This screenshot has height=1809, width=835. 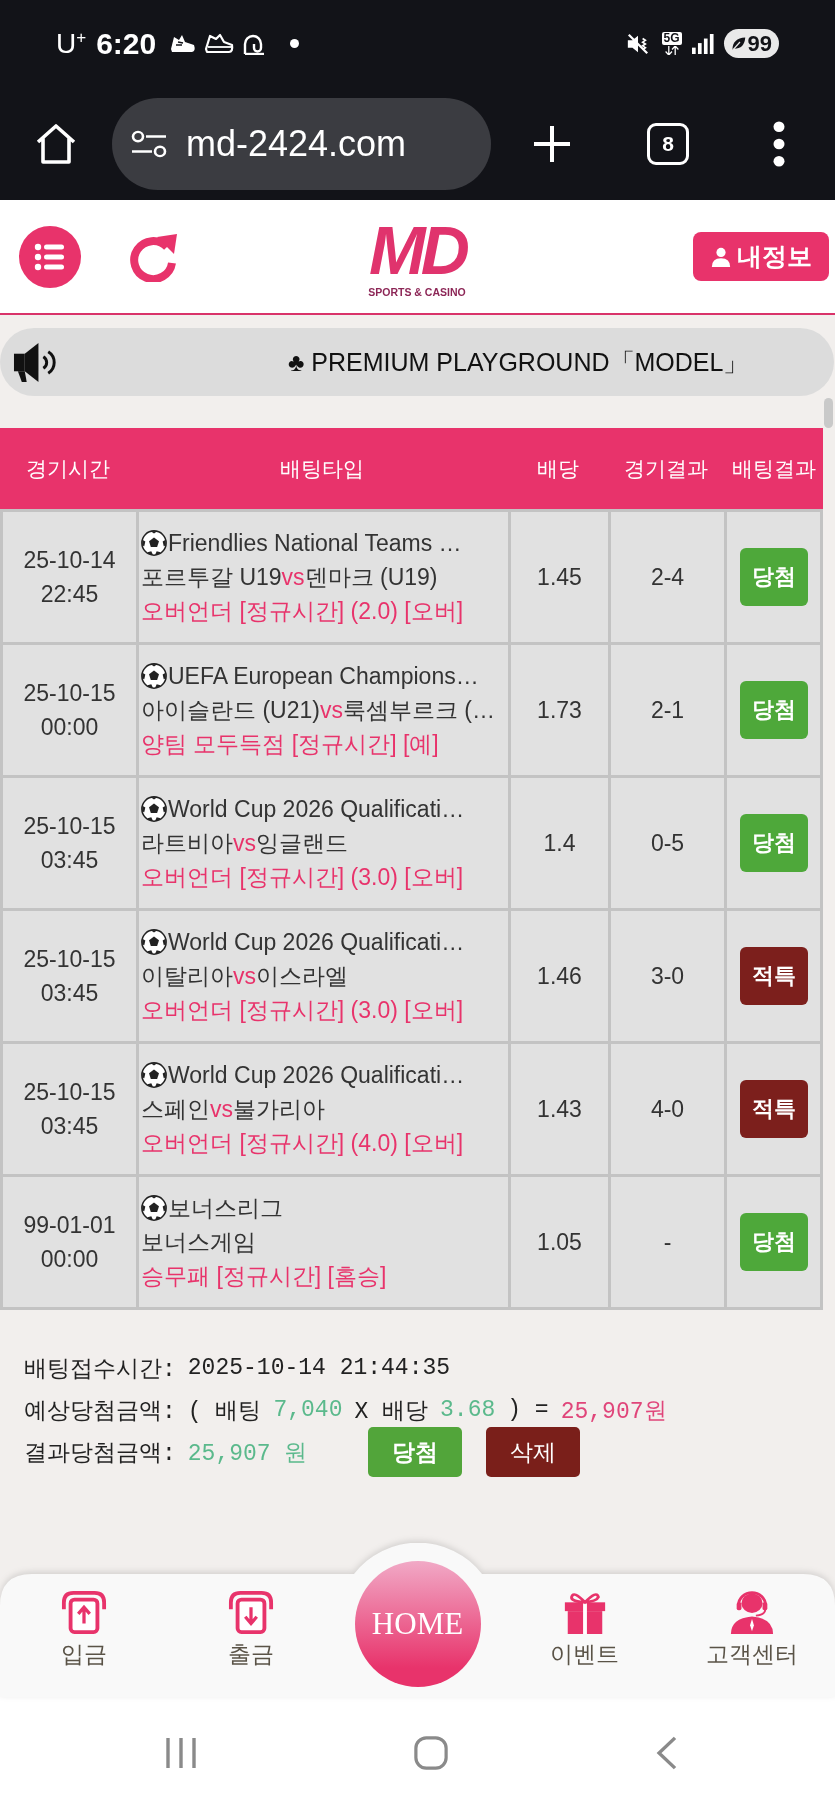 What do you see at coordinates (667, 1753) in the screenshot?
I see `back-icon` at bounding box center [667, 1753].